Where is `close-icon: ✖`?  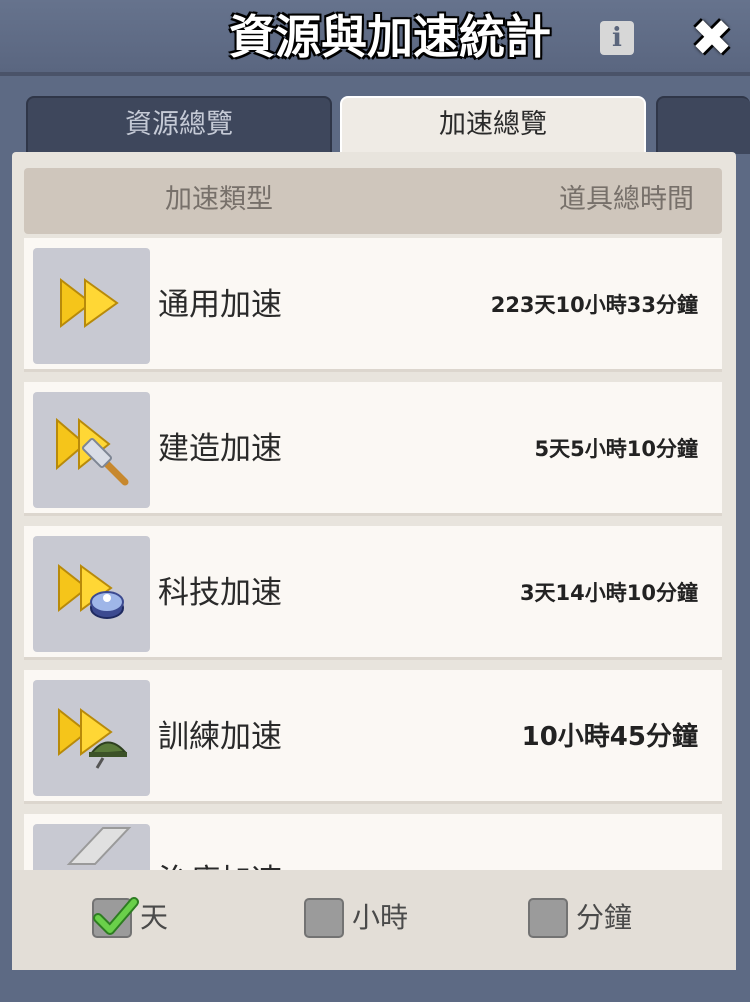 close-icon: ✖ is located at coordinates (712, 38).